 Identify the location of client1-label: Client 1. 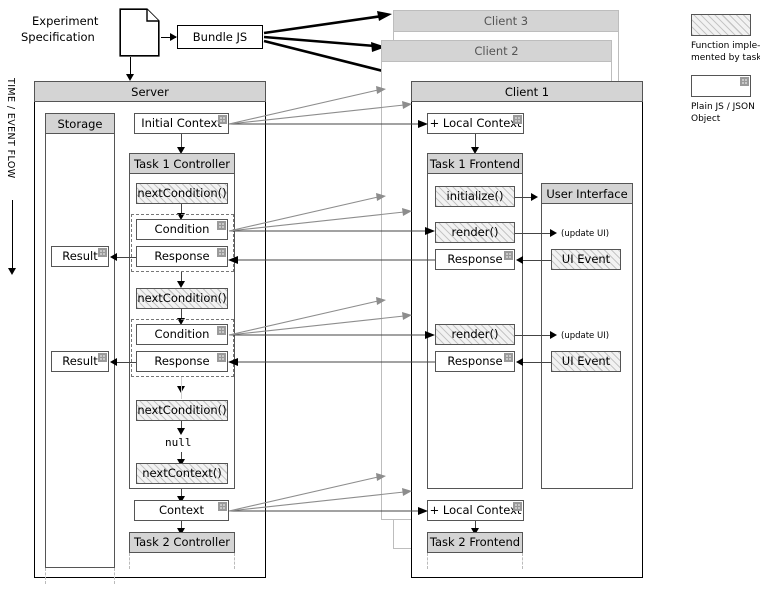
(527, 91).